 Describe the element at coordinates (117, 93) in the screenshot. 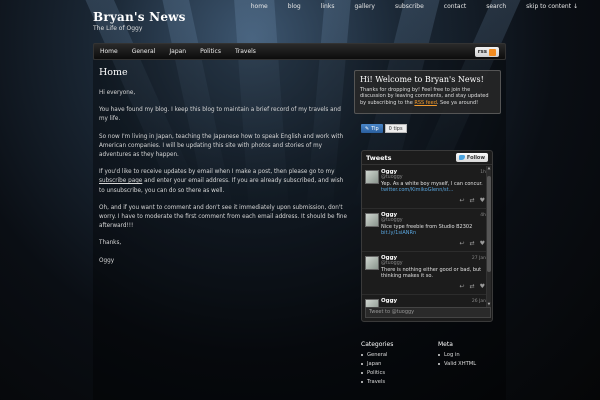

I see `post-greeting: Hi everyone,` at that location.